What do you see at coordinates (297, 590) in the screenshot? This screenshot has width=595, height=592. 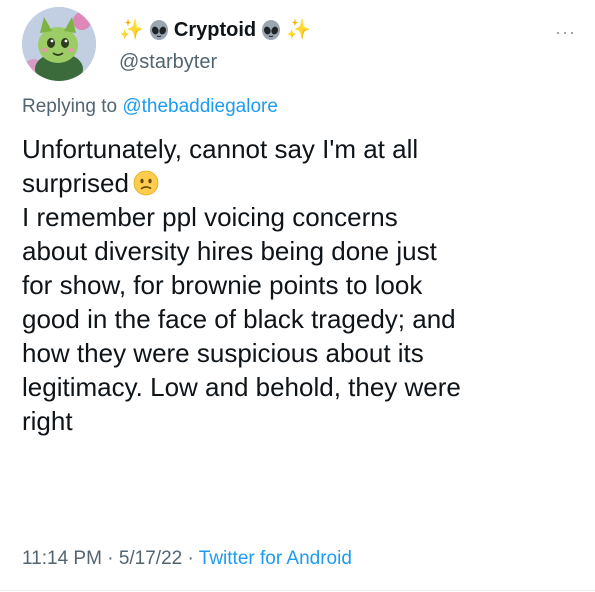 I see `divider` at bounding box center [297, 590].